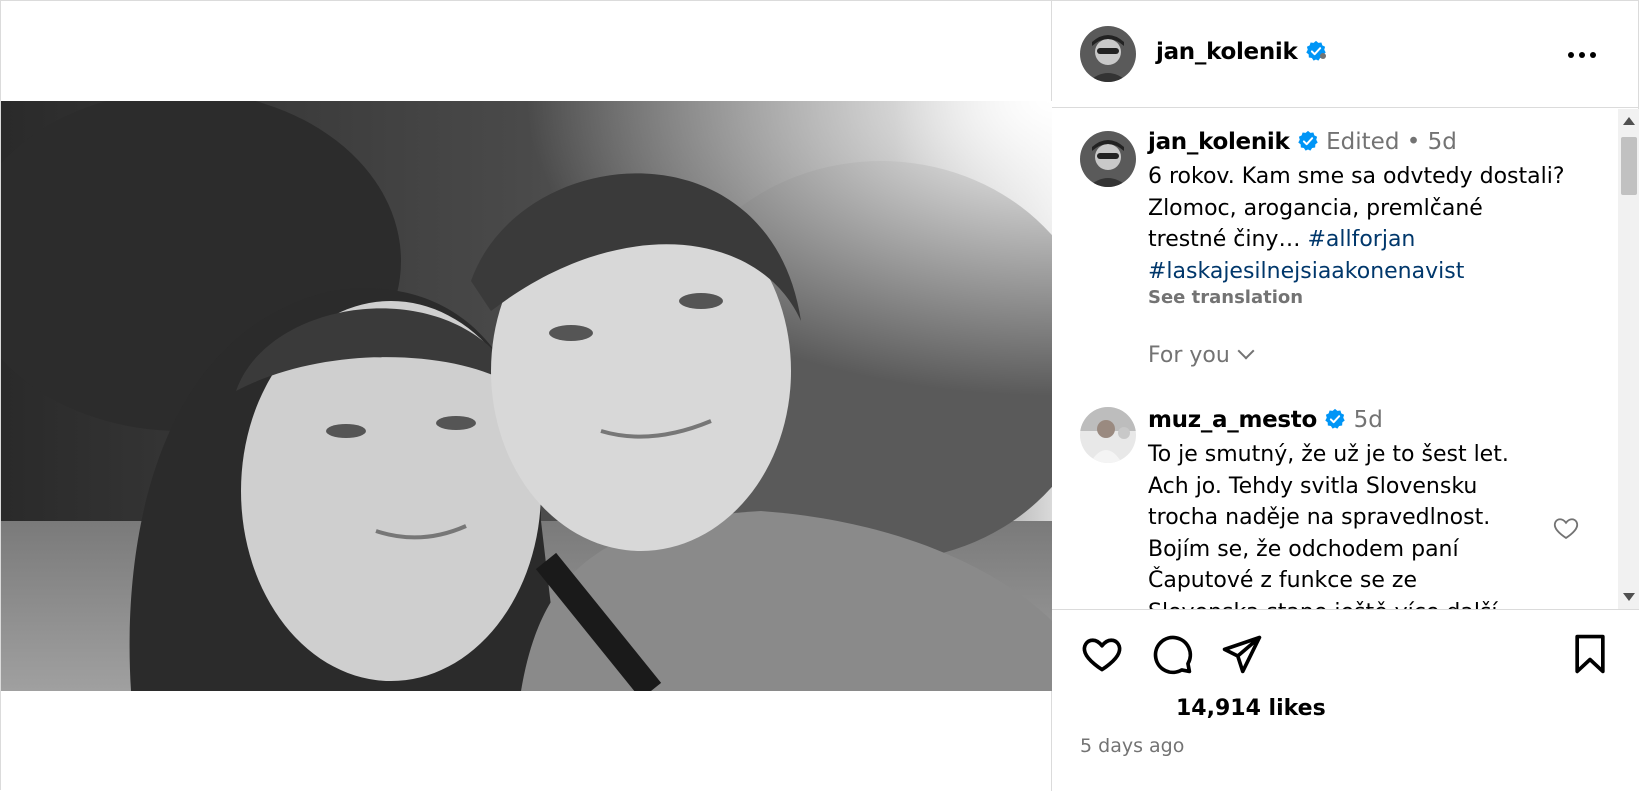 Image resolution: width=1639 pixels, height=791 pixels. Describe the element at coordinates (1368, 420) in the screenshot. I see `comment-age: 5d` at that location.